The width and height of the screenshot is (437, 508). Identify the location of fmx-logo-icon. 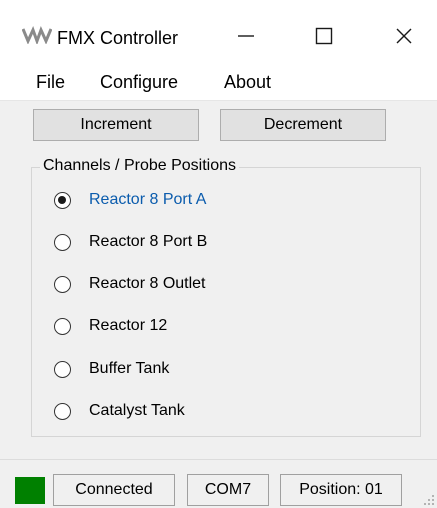
(37, 35).